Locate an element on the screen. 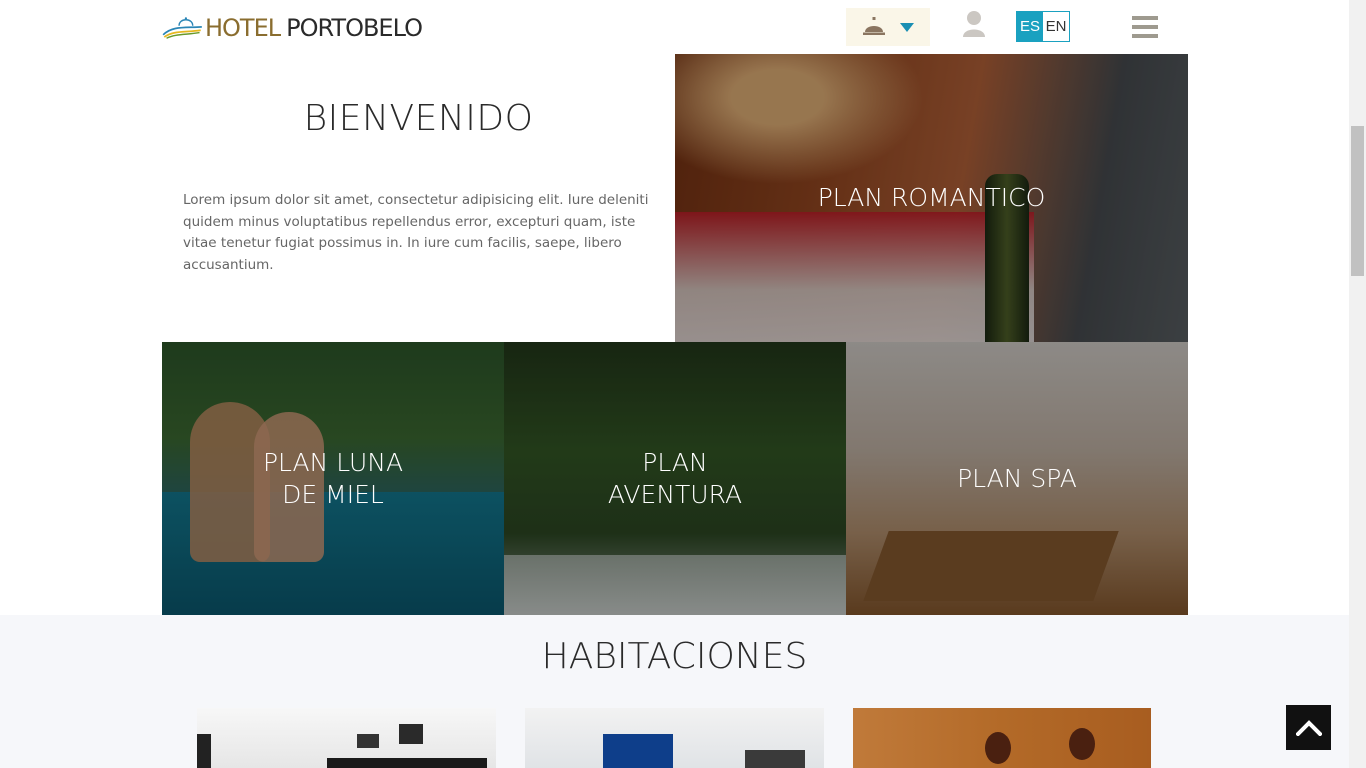 The image size is (1366, 768). site-header: HOTEL PORTOBELO ES EN is located at coordinates (674, 27).